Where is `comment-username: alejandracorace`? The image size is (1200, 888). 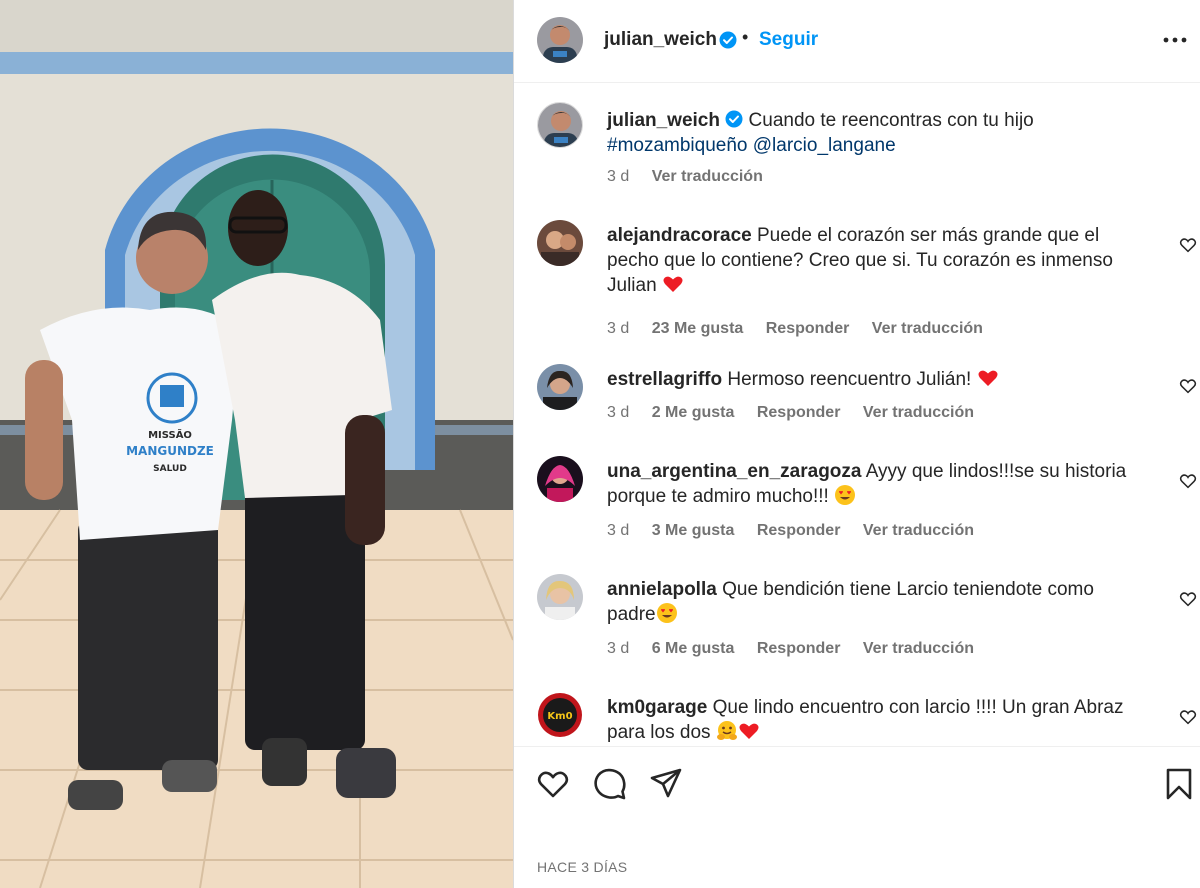 comment-username: alejandracorace is located at coordinates (679, 235).